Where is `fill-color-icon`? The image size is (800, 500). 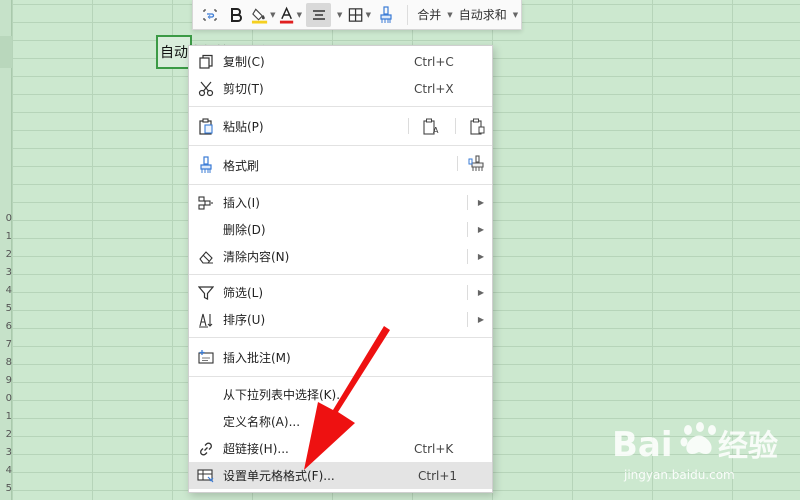 fill-color-icon is located at coordinates (259, 15).